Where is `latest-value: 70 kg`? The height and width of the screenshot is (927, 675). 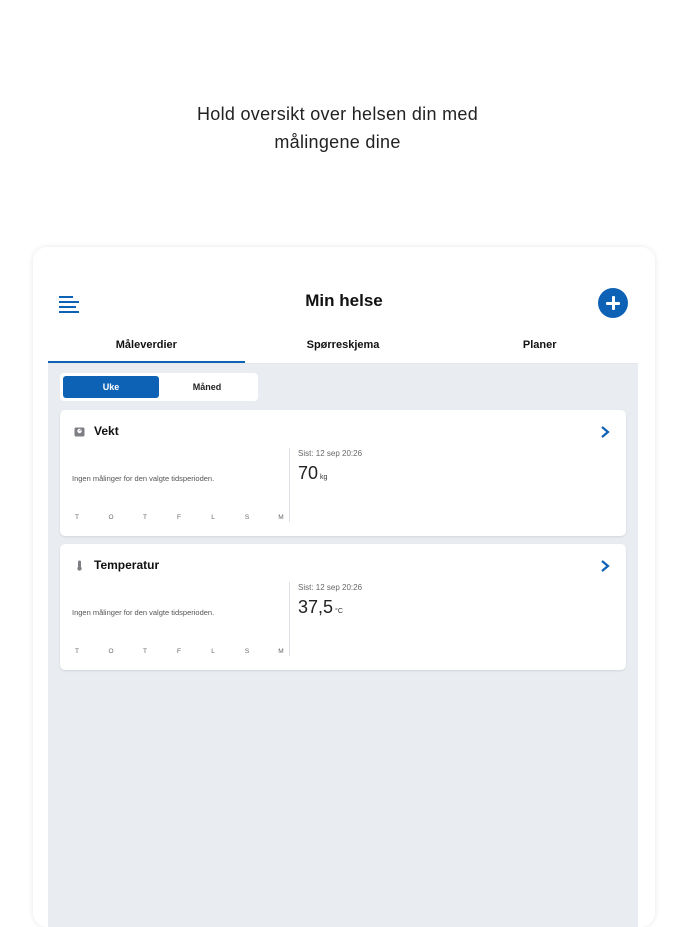 latest-value: 70 kg is located at coordinates (312, 473).